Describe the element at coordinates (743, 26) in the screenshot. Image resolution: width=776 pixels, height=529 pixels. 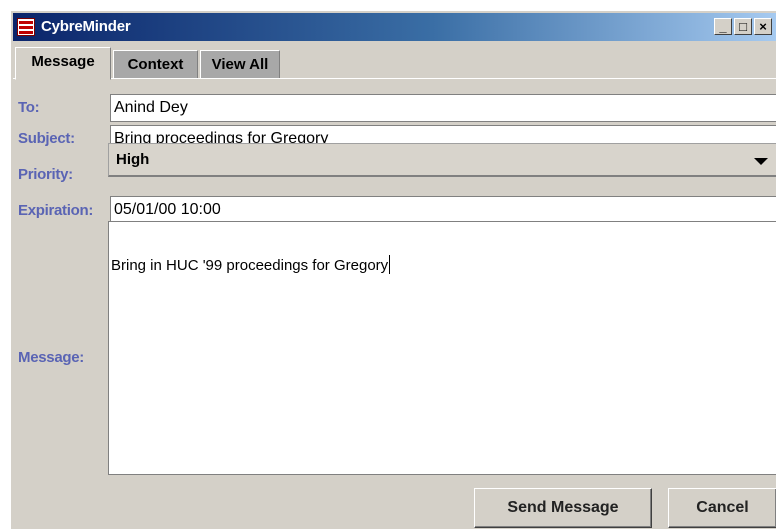
I see `maximize-button: □` at that location.